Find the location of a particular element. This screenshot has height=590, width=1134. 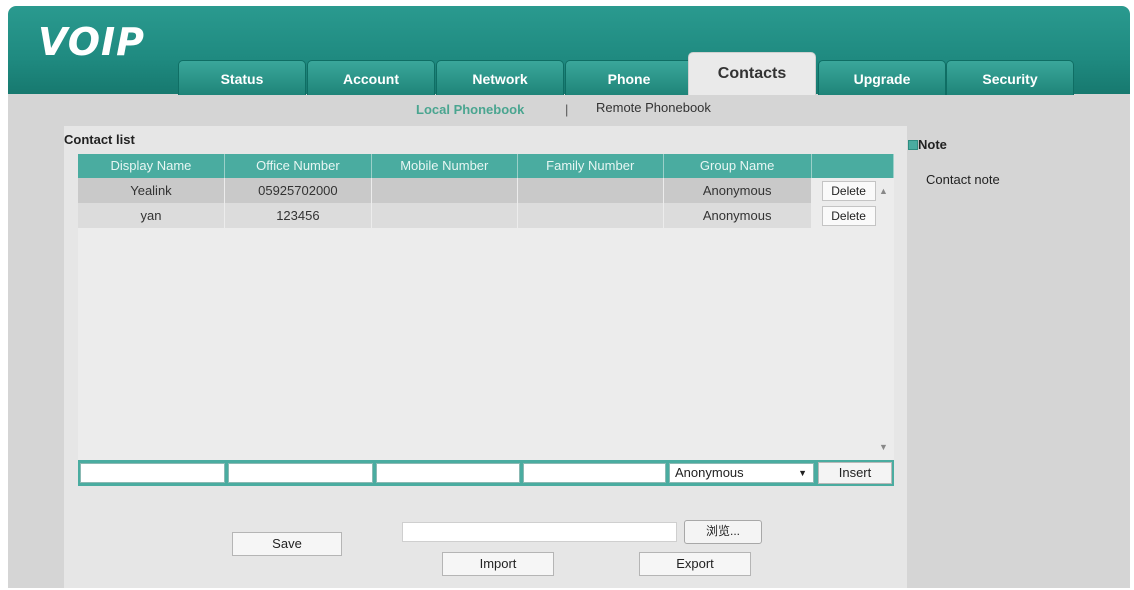

save-button: Save is located at coordinates (287, 544).